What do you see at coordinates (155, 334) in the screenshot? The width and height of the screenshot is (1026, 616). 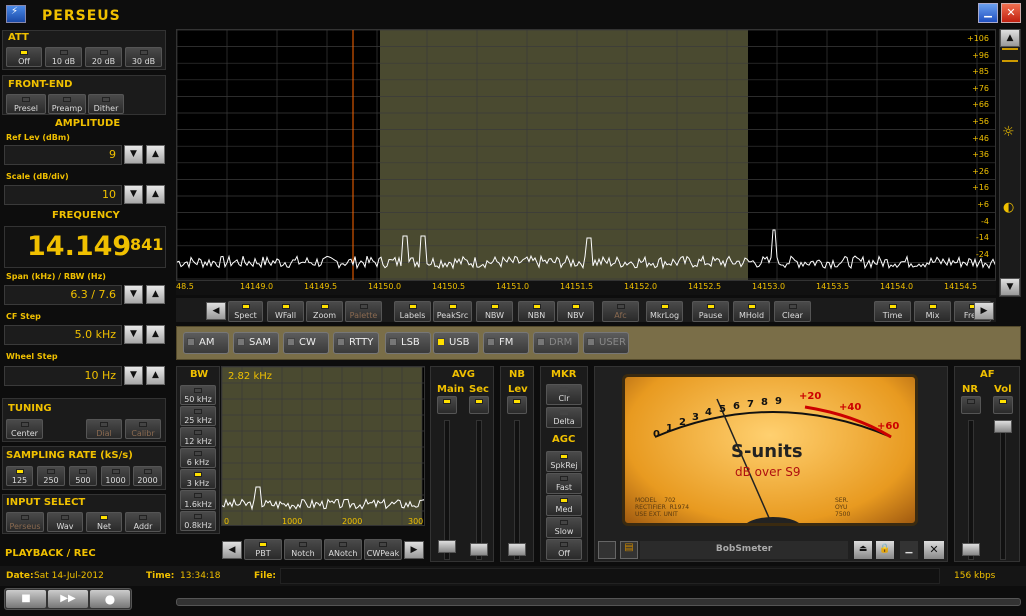 I see `cf-step-up-button: ▲` at bounding box center [155, 334].